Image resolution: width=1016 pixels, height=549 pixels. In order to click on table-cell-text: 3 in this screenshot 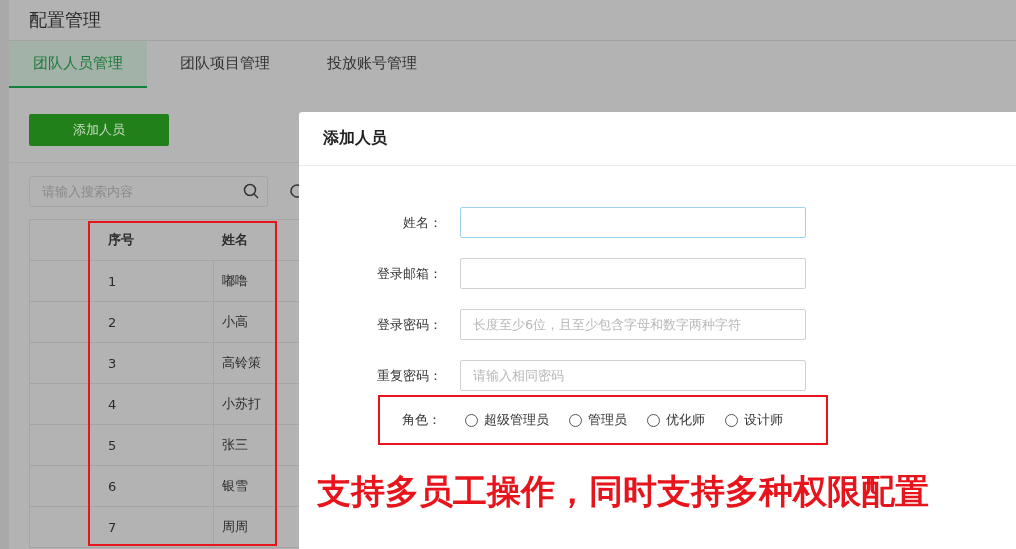, I will do `click(112, 363)`.